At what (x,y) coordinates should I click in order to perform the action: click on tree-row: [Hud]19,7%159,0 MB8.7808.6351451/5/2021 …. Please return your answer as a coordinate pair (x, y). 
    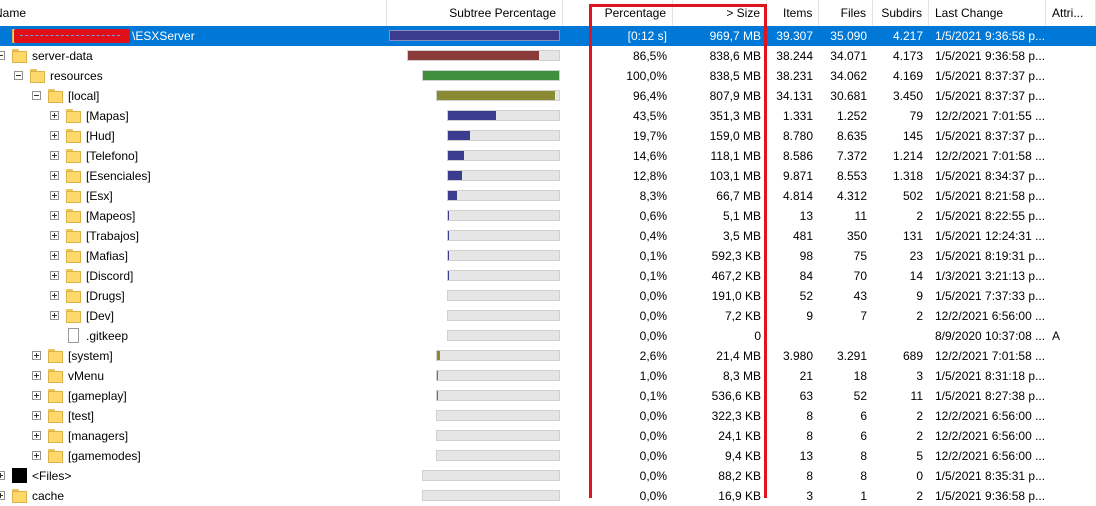
    Looking at the image, I should click on (548, 136).